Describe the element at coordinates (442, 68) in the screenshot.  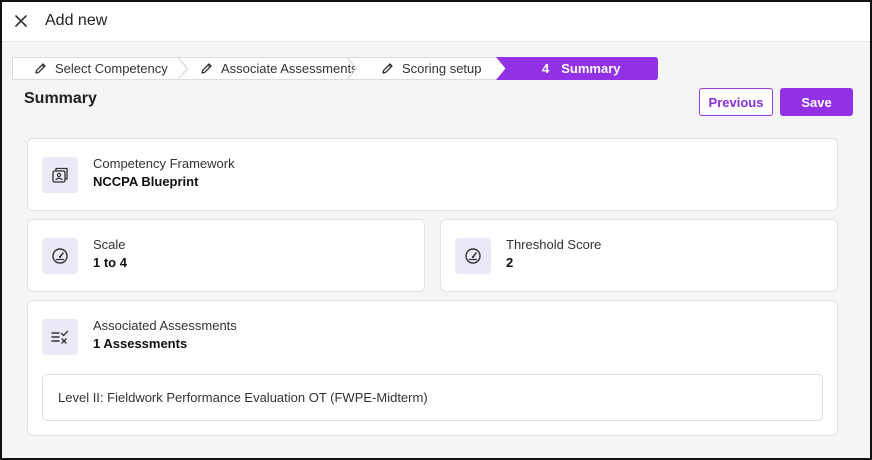
I see `step-label: Scoring setup` at that location.